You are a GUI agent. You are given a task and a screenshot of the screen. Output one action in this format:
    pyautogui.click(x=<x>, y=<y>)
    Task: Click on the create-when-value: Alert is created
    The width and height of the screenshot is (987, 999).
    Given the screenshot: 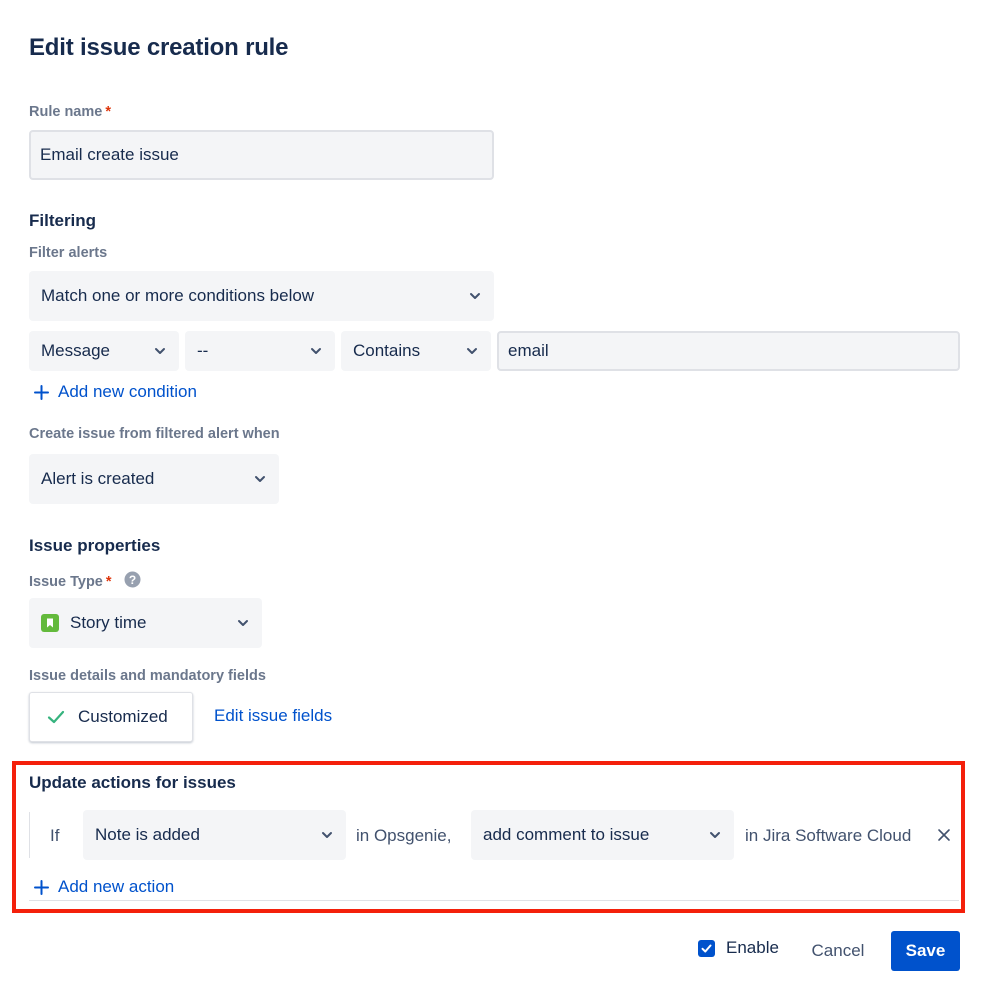 What is the action you would take?
    pyautogui.click(x=98, y=478)
    